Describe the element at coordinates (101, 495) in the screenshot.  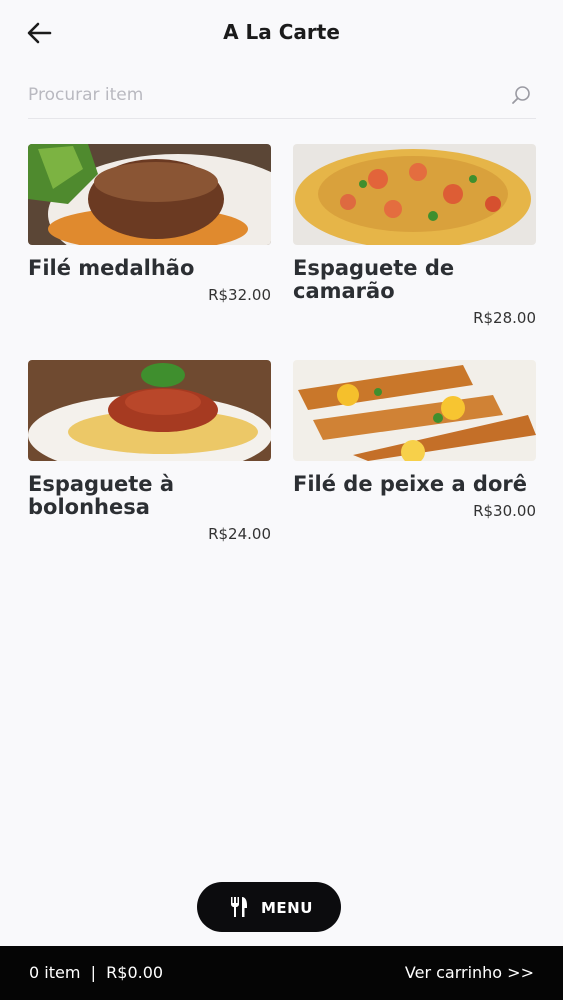
I see `item-name: Espaguete à bolonhesa` at that location.